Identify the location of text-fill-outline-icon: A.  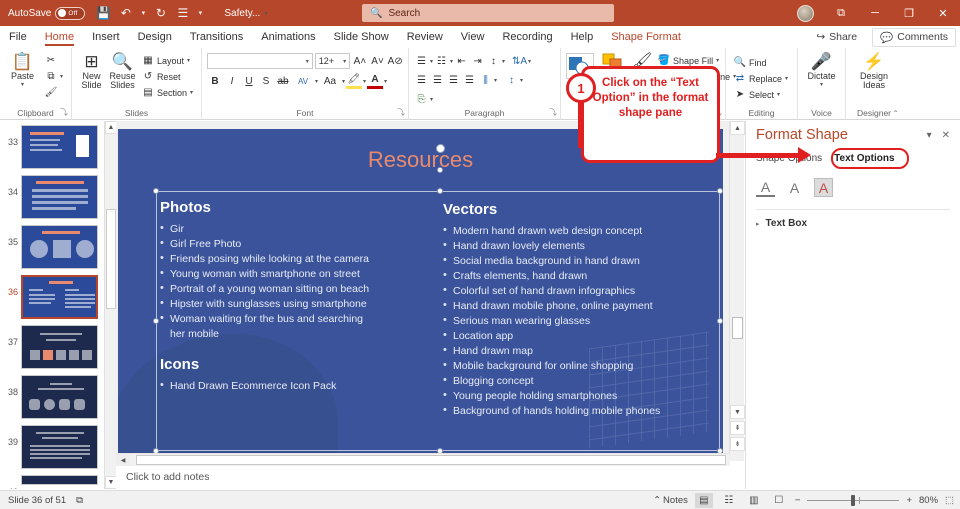
(765, 187).